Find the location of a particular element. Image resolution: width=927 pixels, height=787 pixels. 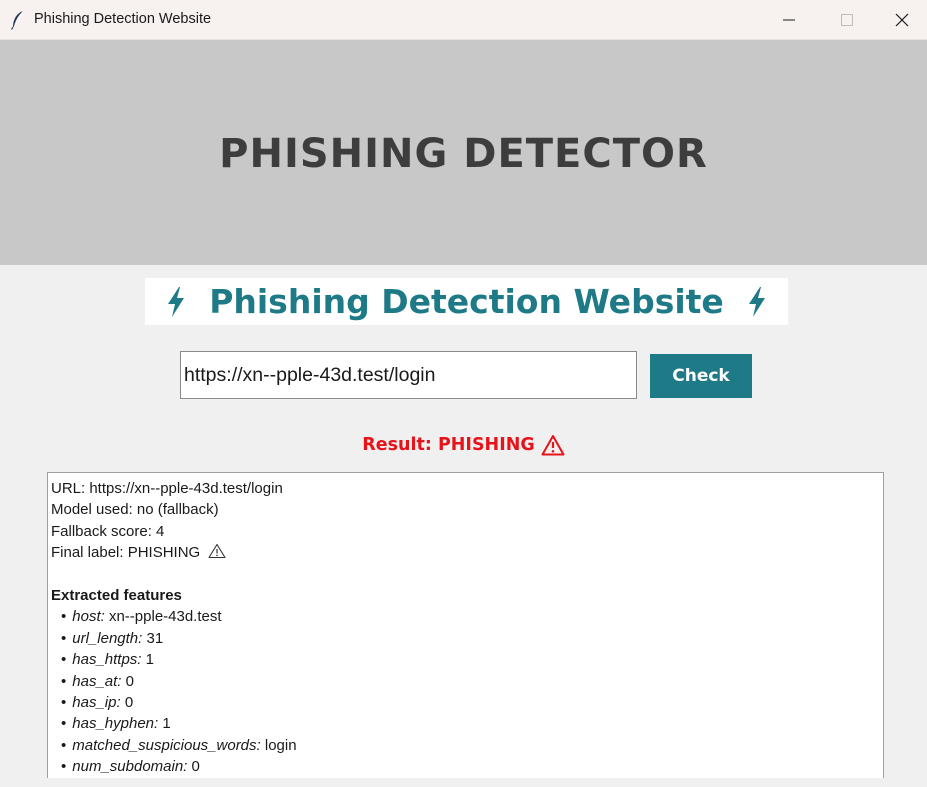

detail-model-line: Model used: no (fallback) is located at coordinates (135, 510).